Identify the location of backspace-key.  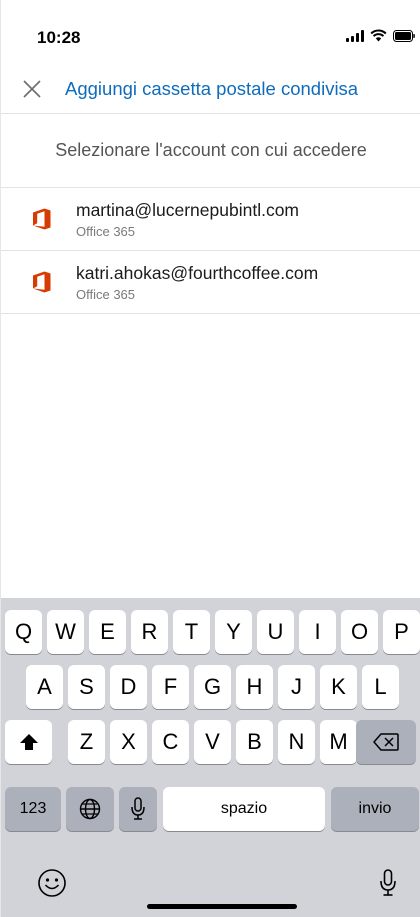
(386, 742).